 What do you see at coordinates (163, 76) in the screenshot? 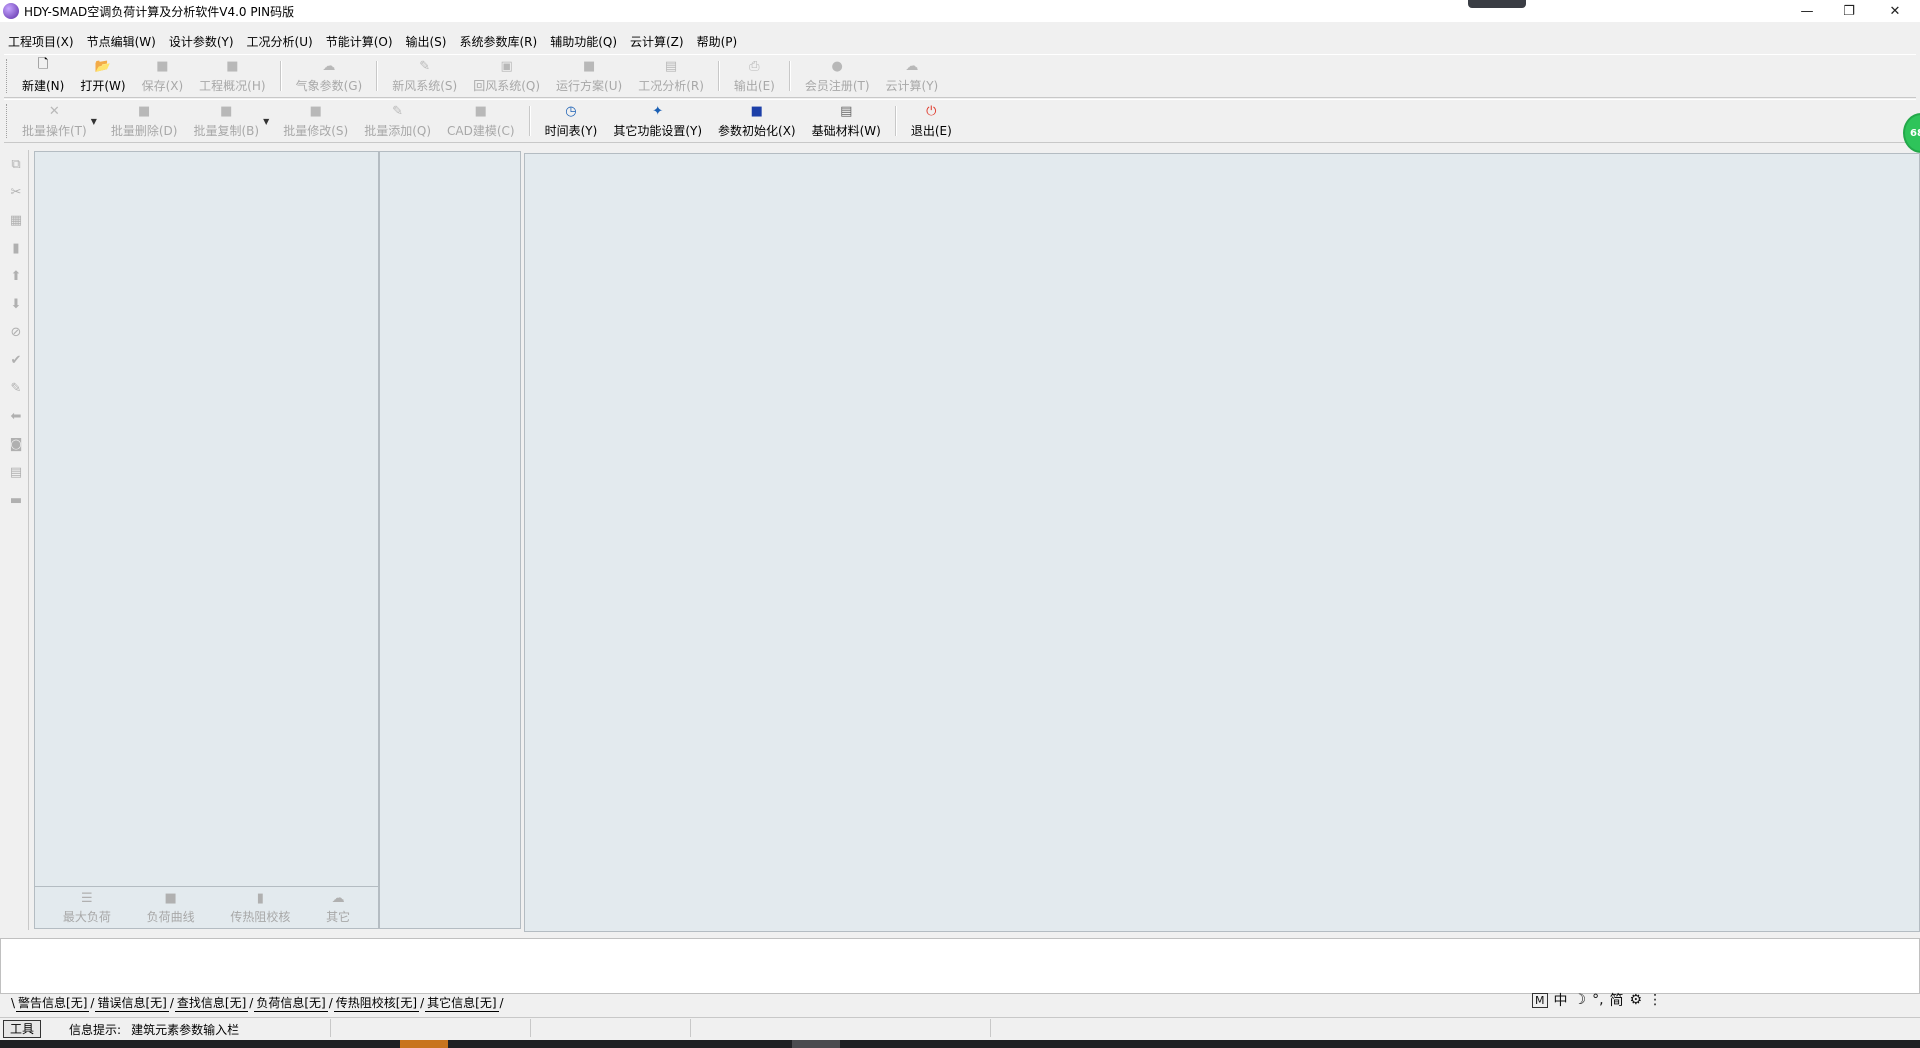
I see `toolbar1-button-2: ■ 保存(X)` at bounding box center [163, 76].